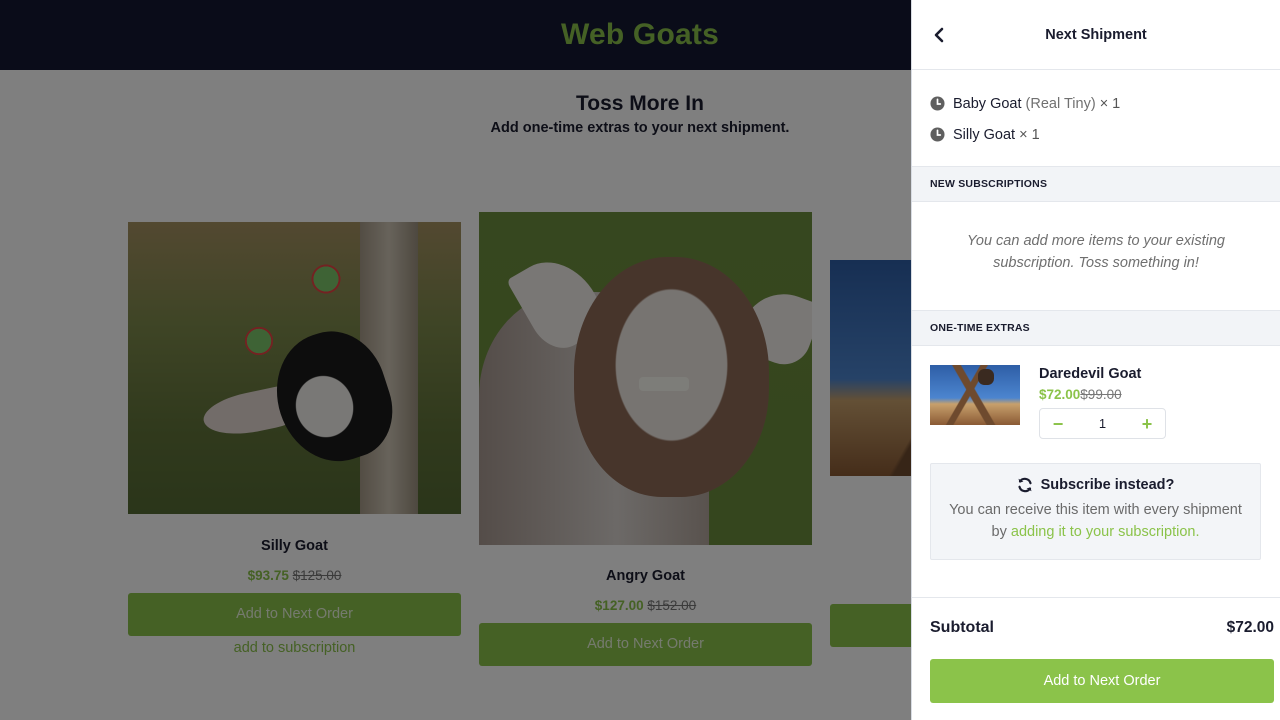 Image resolution: width=1280 pixels, height=720 pixels. I want to click on chevron-left-icon, so click(939, 35).